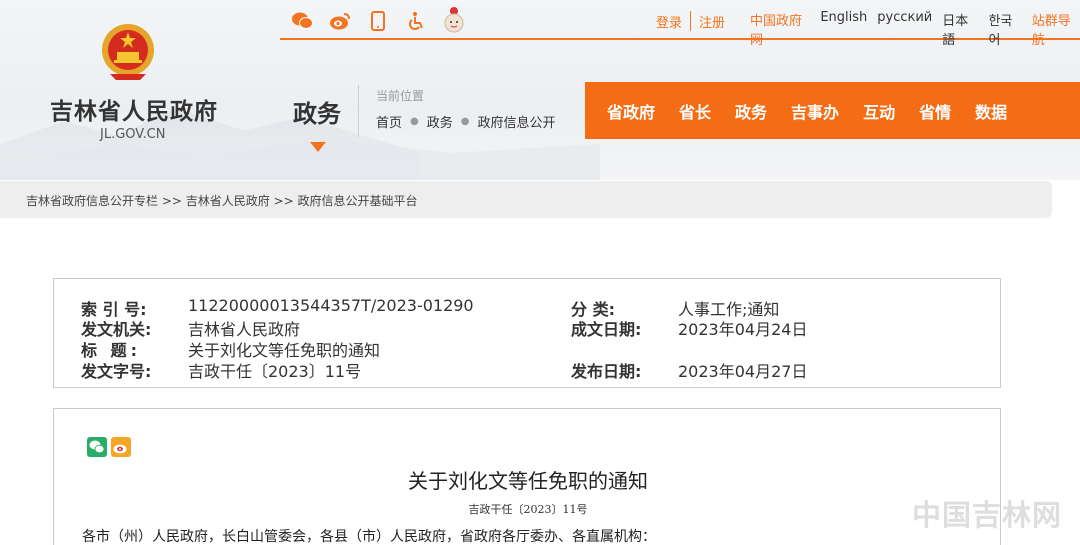  Describe the element at coordinates (1056, 29) in the screenshot. I see `site-nav-link: 站群导航` at that location.